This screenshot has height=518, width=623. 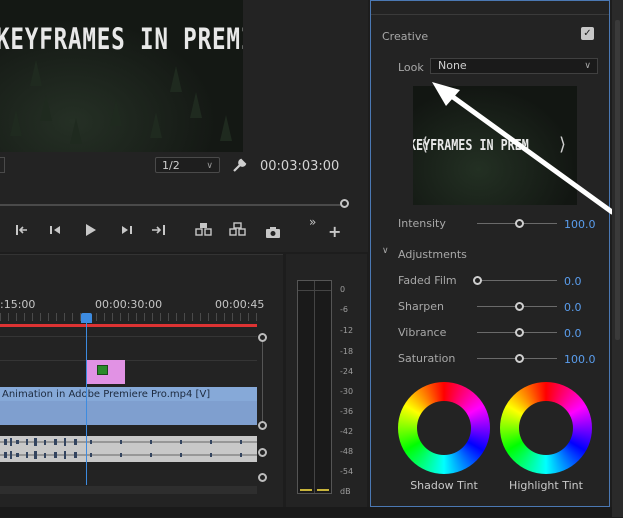 What do you see at coordinates (171, 205) in the screenshot?
I see `monitor-scrub-bar` at bounding box center [171, 205].